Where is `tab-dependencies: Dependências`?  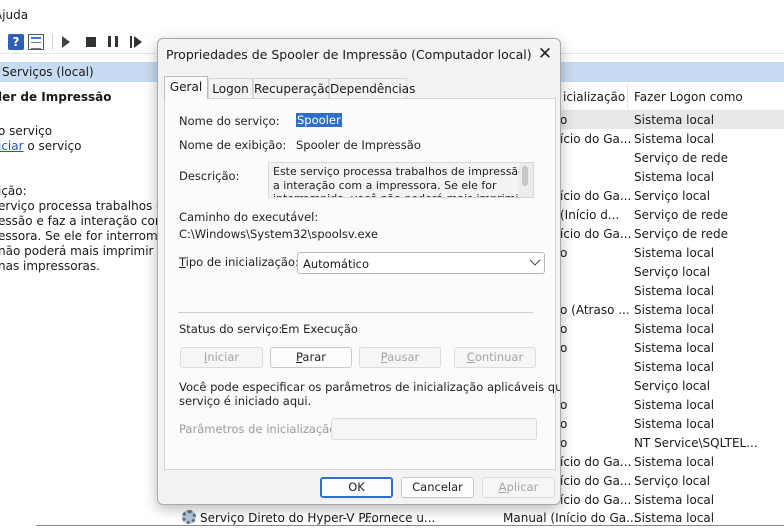
tab-dependencies: Dependências is located at coordinates (372, 88).